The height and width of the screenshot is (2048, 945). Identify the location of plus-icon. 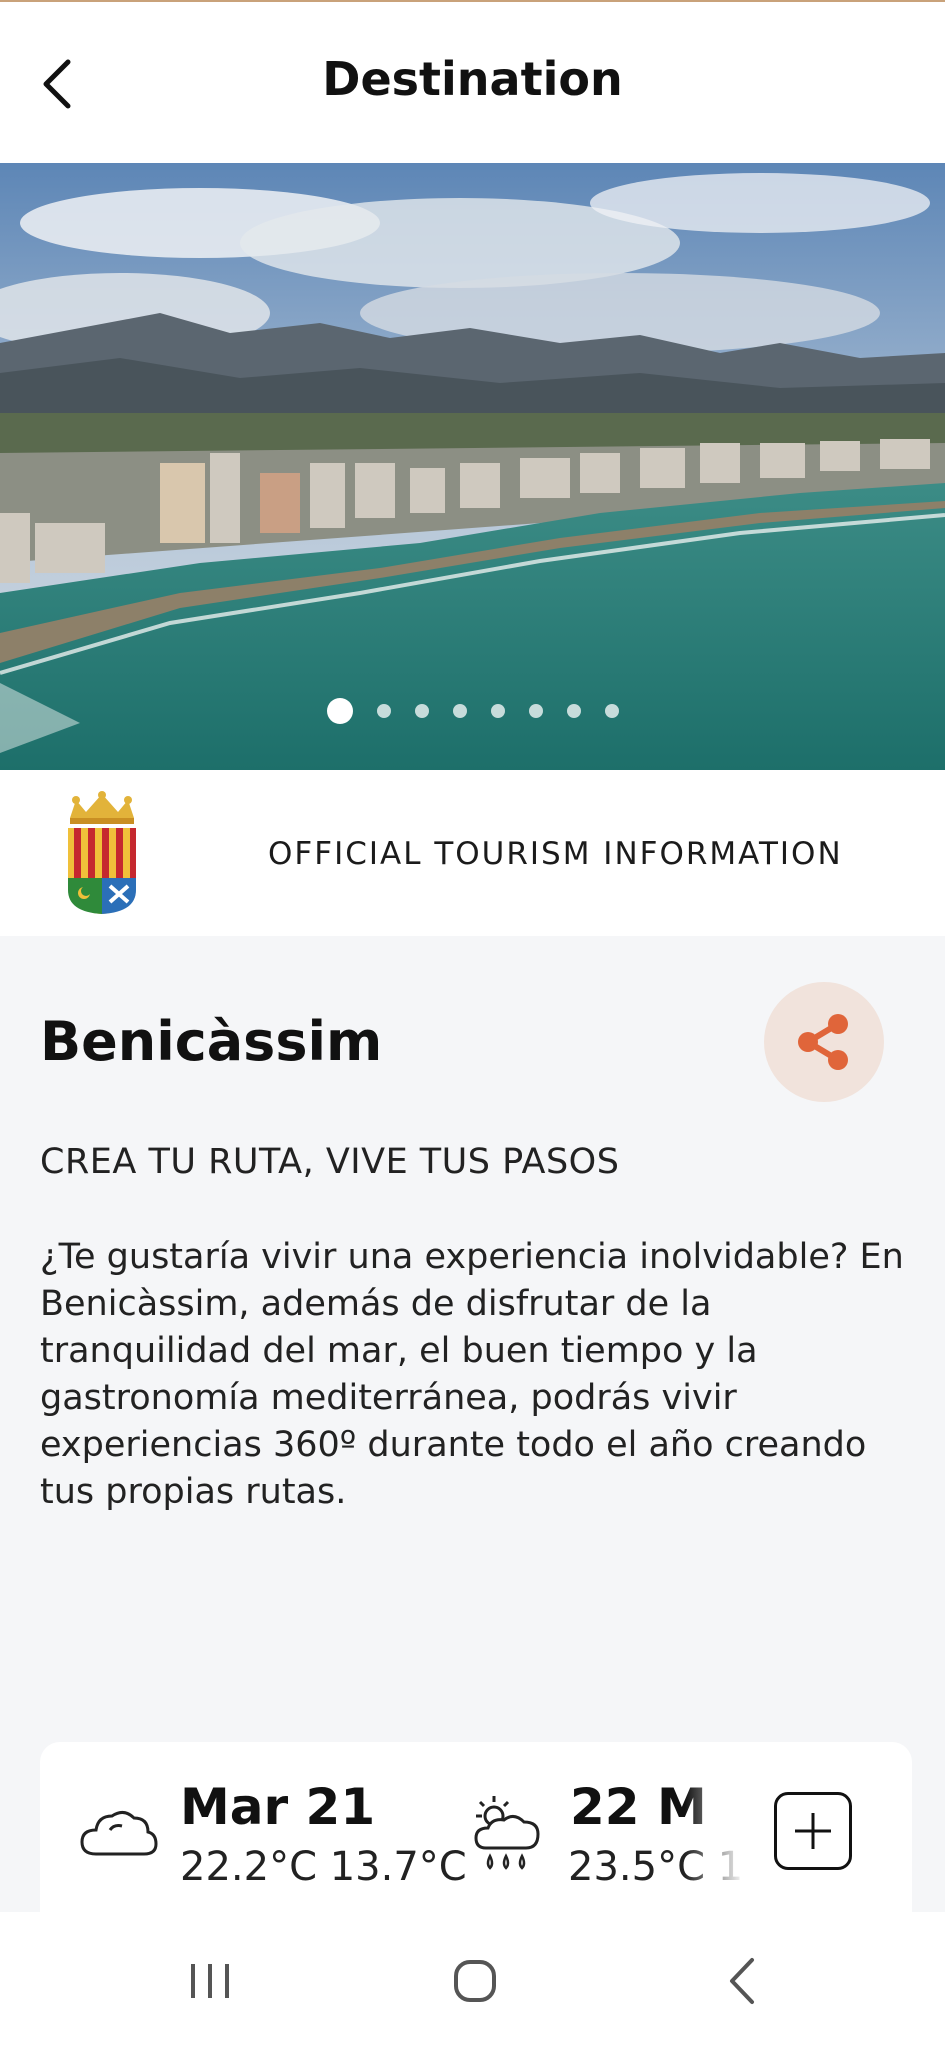
(813, 1831).